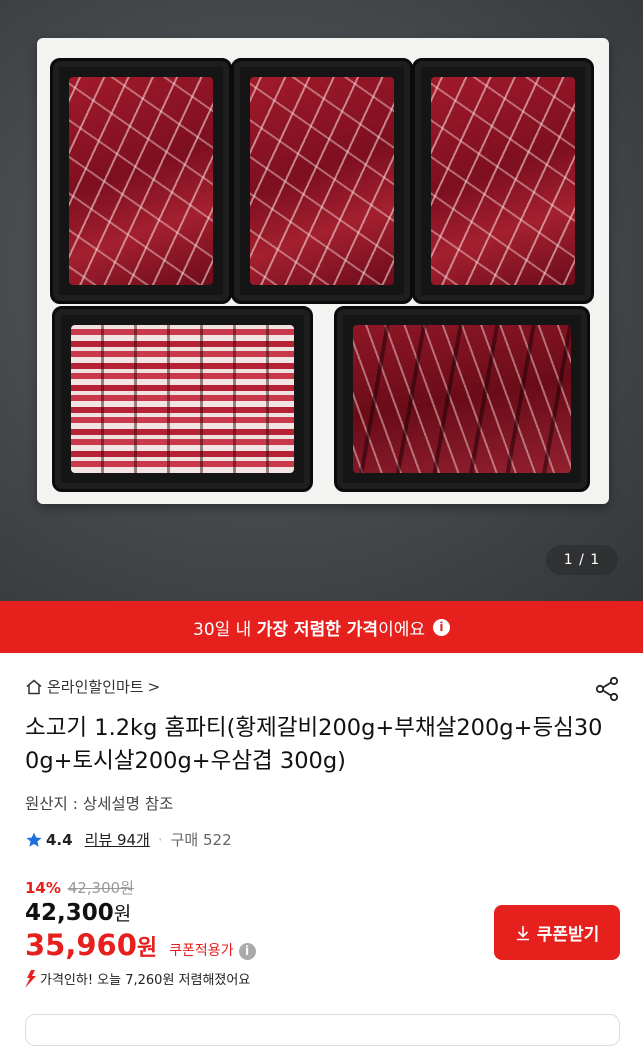 The image size is (643, 1046). What do you see at coordinates (95, 687) in the screenshot?
I see `store-name: 온라인할인마트` at bounding box center [95, 687].